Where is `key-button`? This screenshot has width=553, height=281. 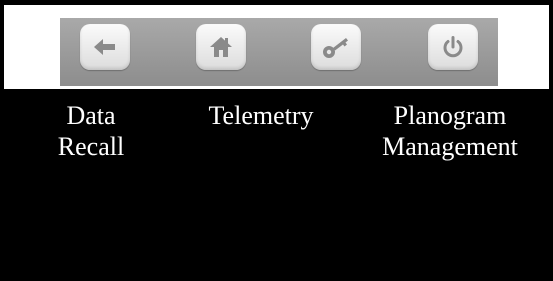
key-button is located at coordinates (336, 47).